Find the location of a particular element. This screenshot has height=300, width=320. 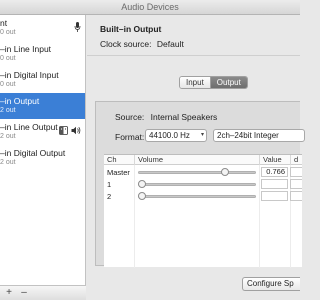

sample-rate-value: 44100.0 Hz is located at coordinates (169, 135).